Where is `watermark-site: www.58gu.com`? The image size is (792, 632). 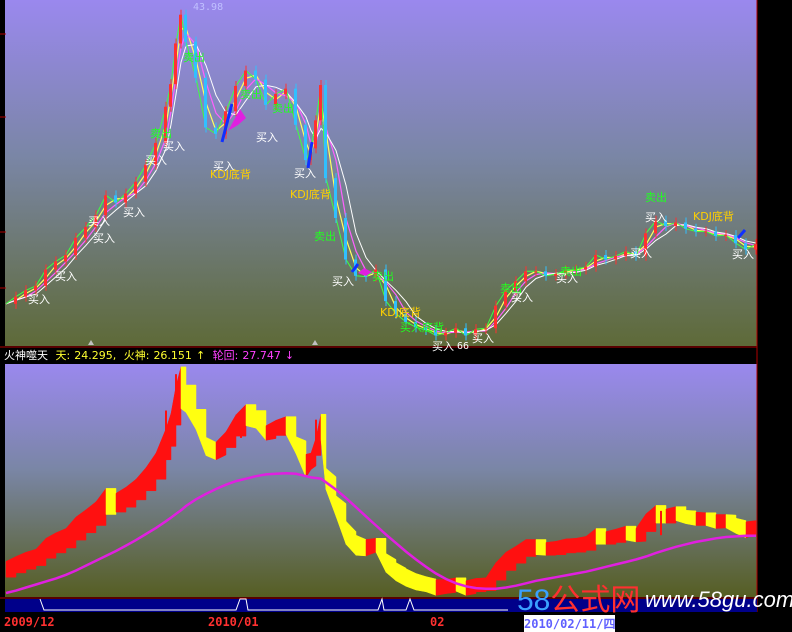
watermark-site: www.58gu.com is located at coordinates (718, 599).